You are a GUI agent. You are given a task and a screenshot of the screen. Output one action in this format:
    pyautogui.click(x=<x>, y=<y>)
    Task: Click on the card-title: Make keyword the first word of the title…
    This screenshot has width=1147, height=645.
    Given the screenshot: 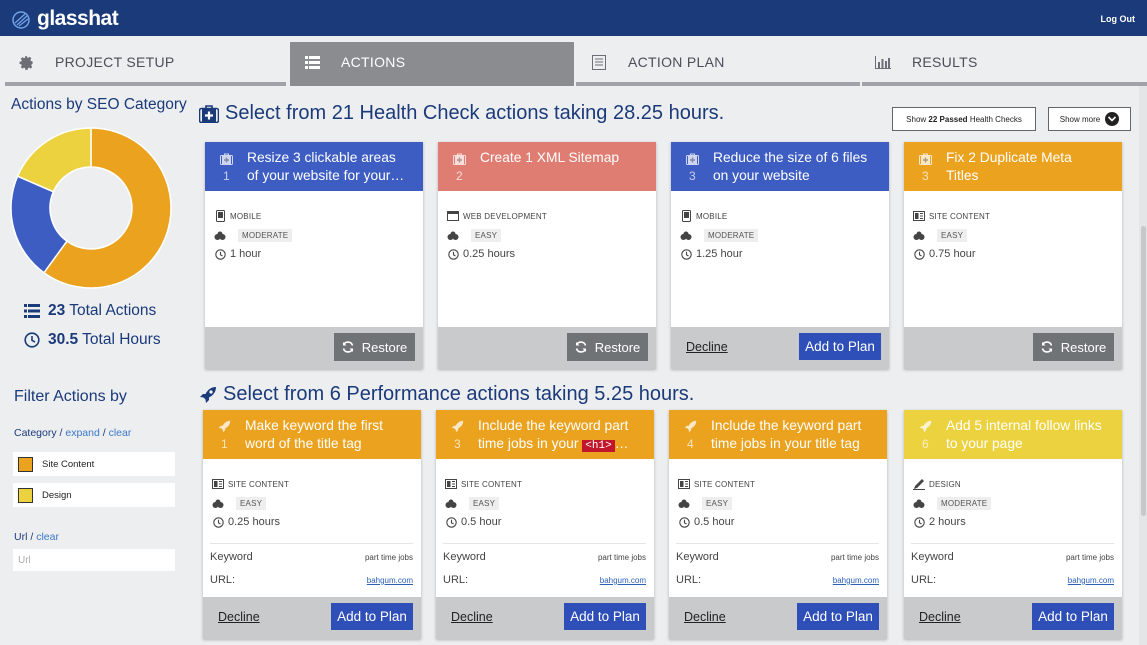 What is the action you would take?
    pyautogui.click(x=325, y=435)
    